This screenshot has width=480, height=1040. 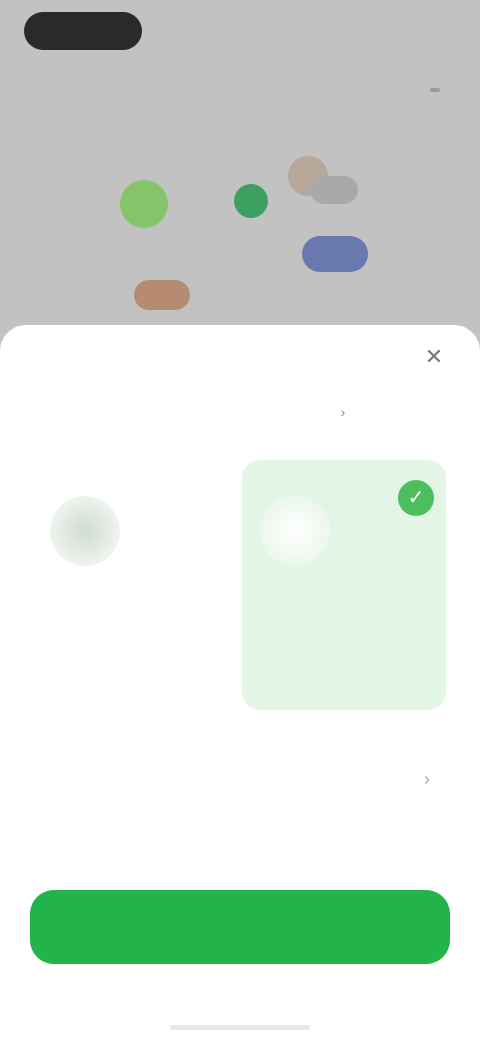 What do you see at coordinates (240, 927) in the screenshot?
I see `confirm-button` at bounding box center [240, 927].